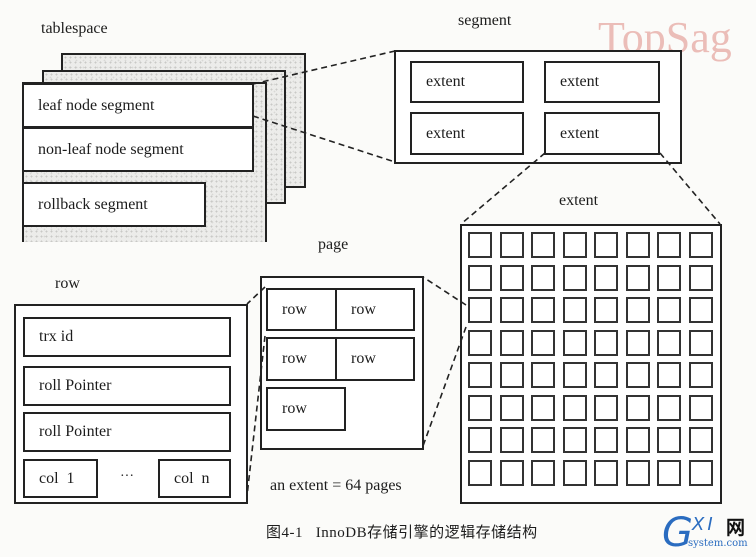  What do you see at coordinates (704, 524) in the screenshot?
I see `logo-xi: XI` at bounding box center [704, 524].